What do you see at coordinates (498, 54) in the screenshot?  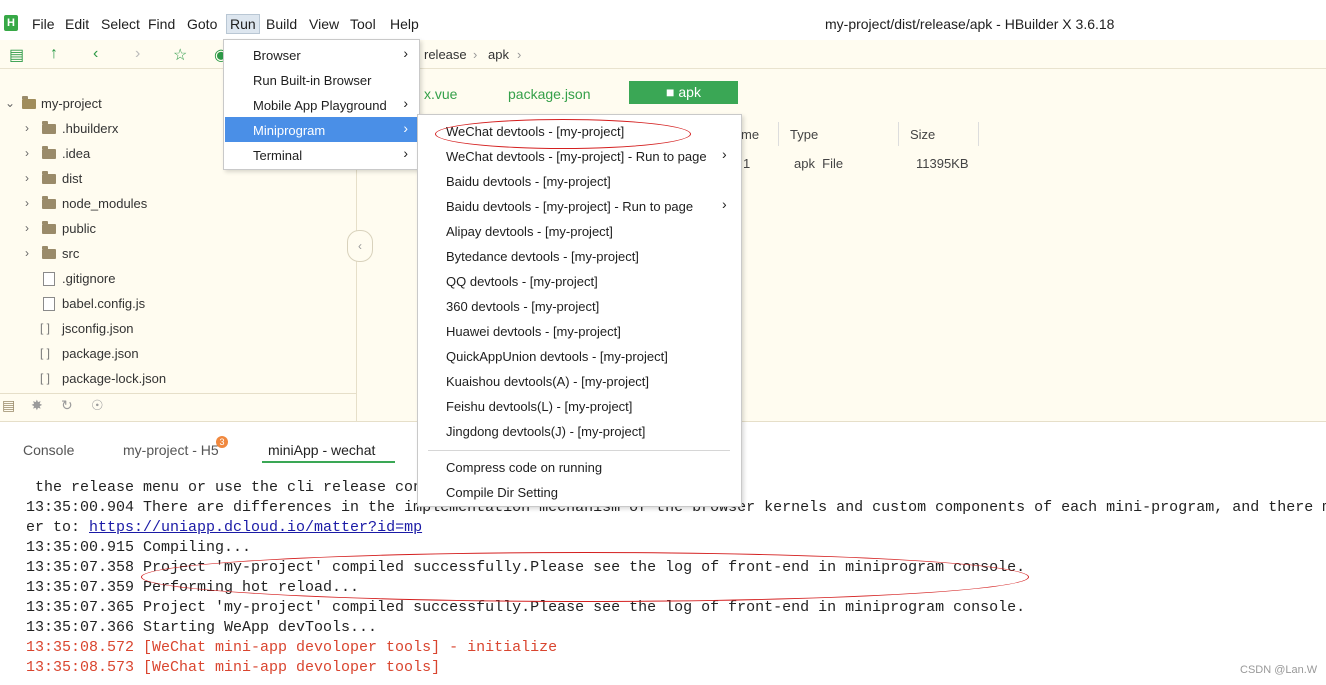 I see `breadcrumb-apk: apk` at bounding box center [498, 54].